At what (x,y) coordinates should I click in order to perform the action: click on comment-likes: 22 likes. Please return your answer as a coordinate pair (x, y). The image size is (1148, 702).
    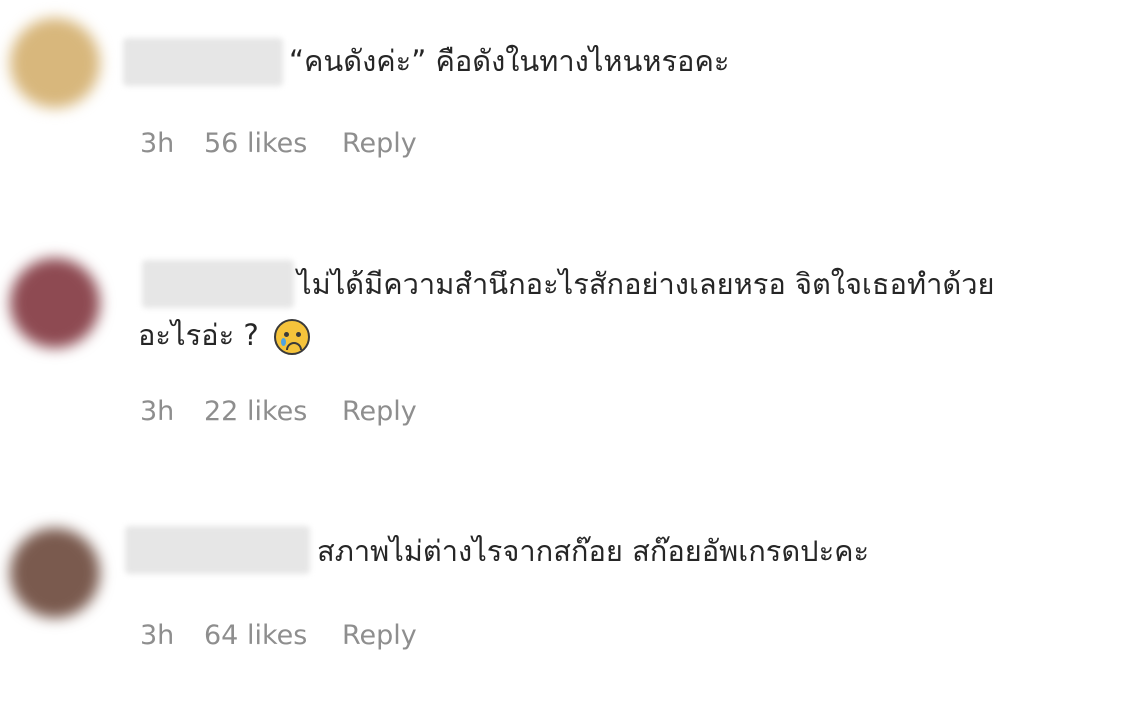
    Looking at the image, I should click on (273, 411).